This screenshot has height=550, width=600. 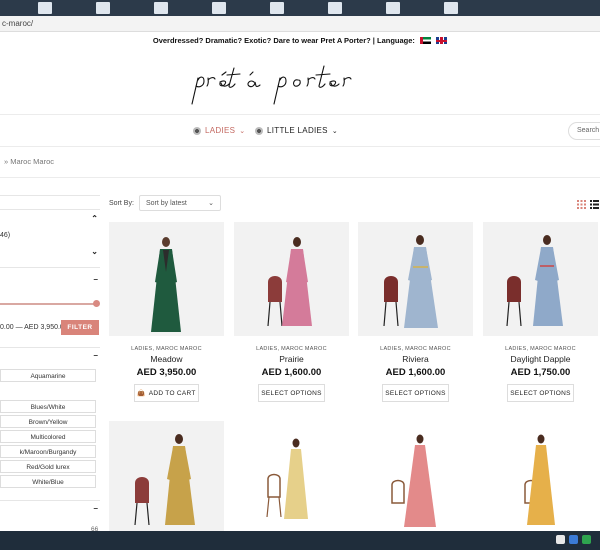 What do you see at coordinates (166, 372) in the screenshot?
I see `product-price: AED 3,950.00` at bounding box center [166, 372].